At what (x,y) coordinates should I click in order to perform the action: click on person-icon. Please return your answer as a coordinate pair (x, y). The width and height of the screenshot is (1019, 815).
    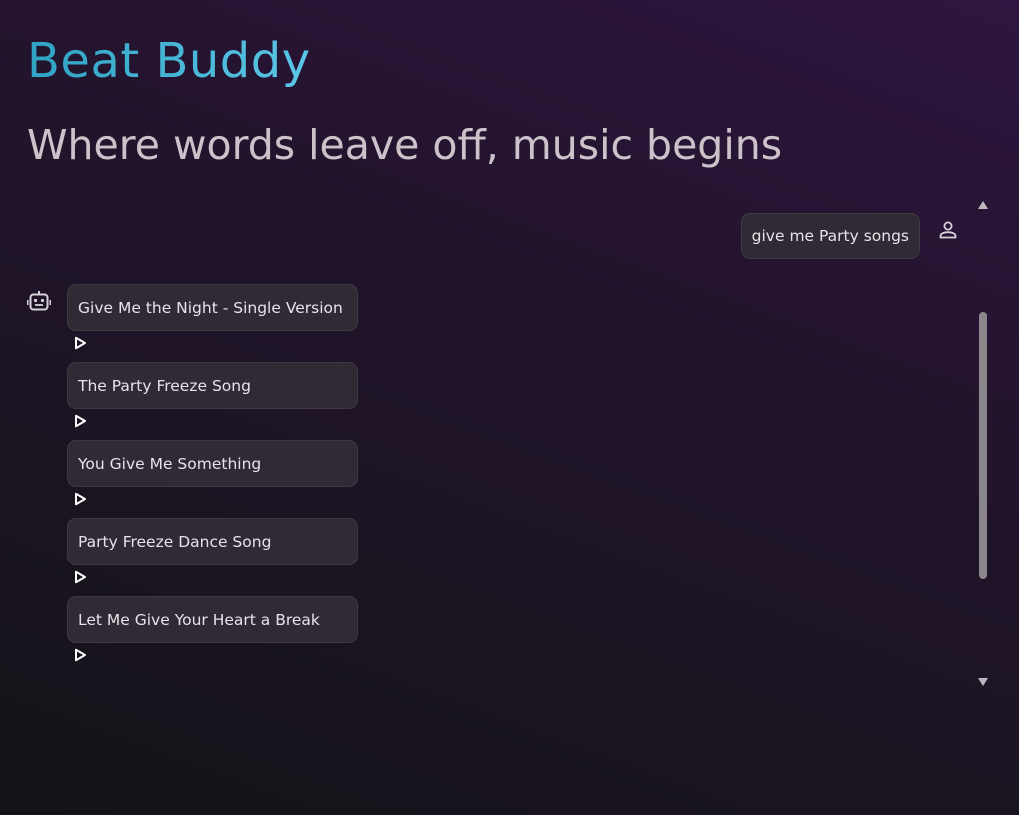
    Looking at the image, I should click on (948, 230).